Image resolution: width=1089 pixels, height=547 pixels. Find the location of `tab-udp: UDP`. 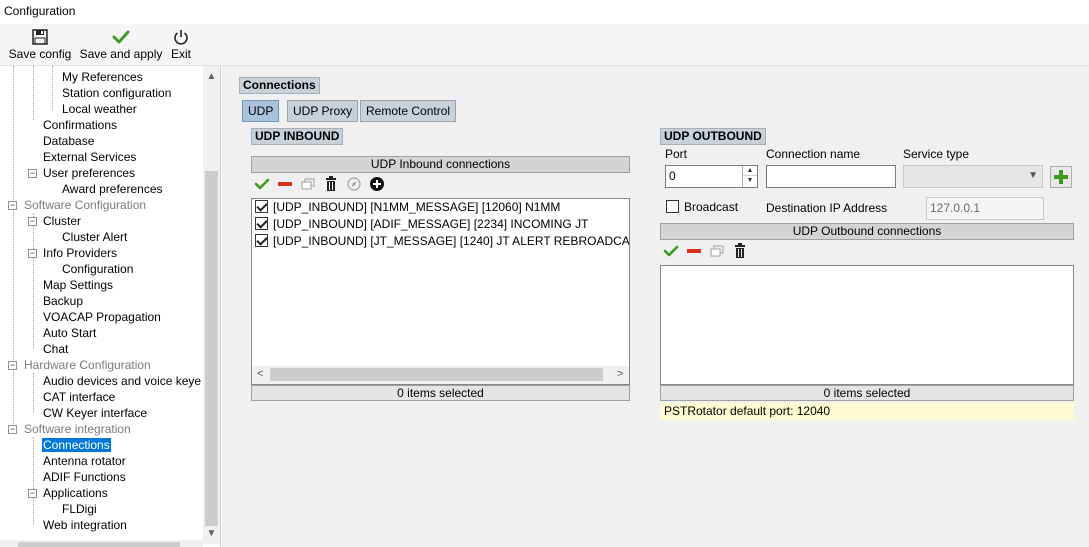

tab-udp: UDP is located at coordinates (261, 111).